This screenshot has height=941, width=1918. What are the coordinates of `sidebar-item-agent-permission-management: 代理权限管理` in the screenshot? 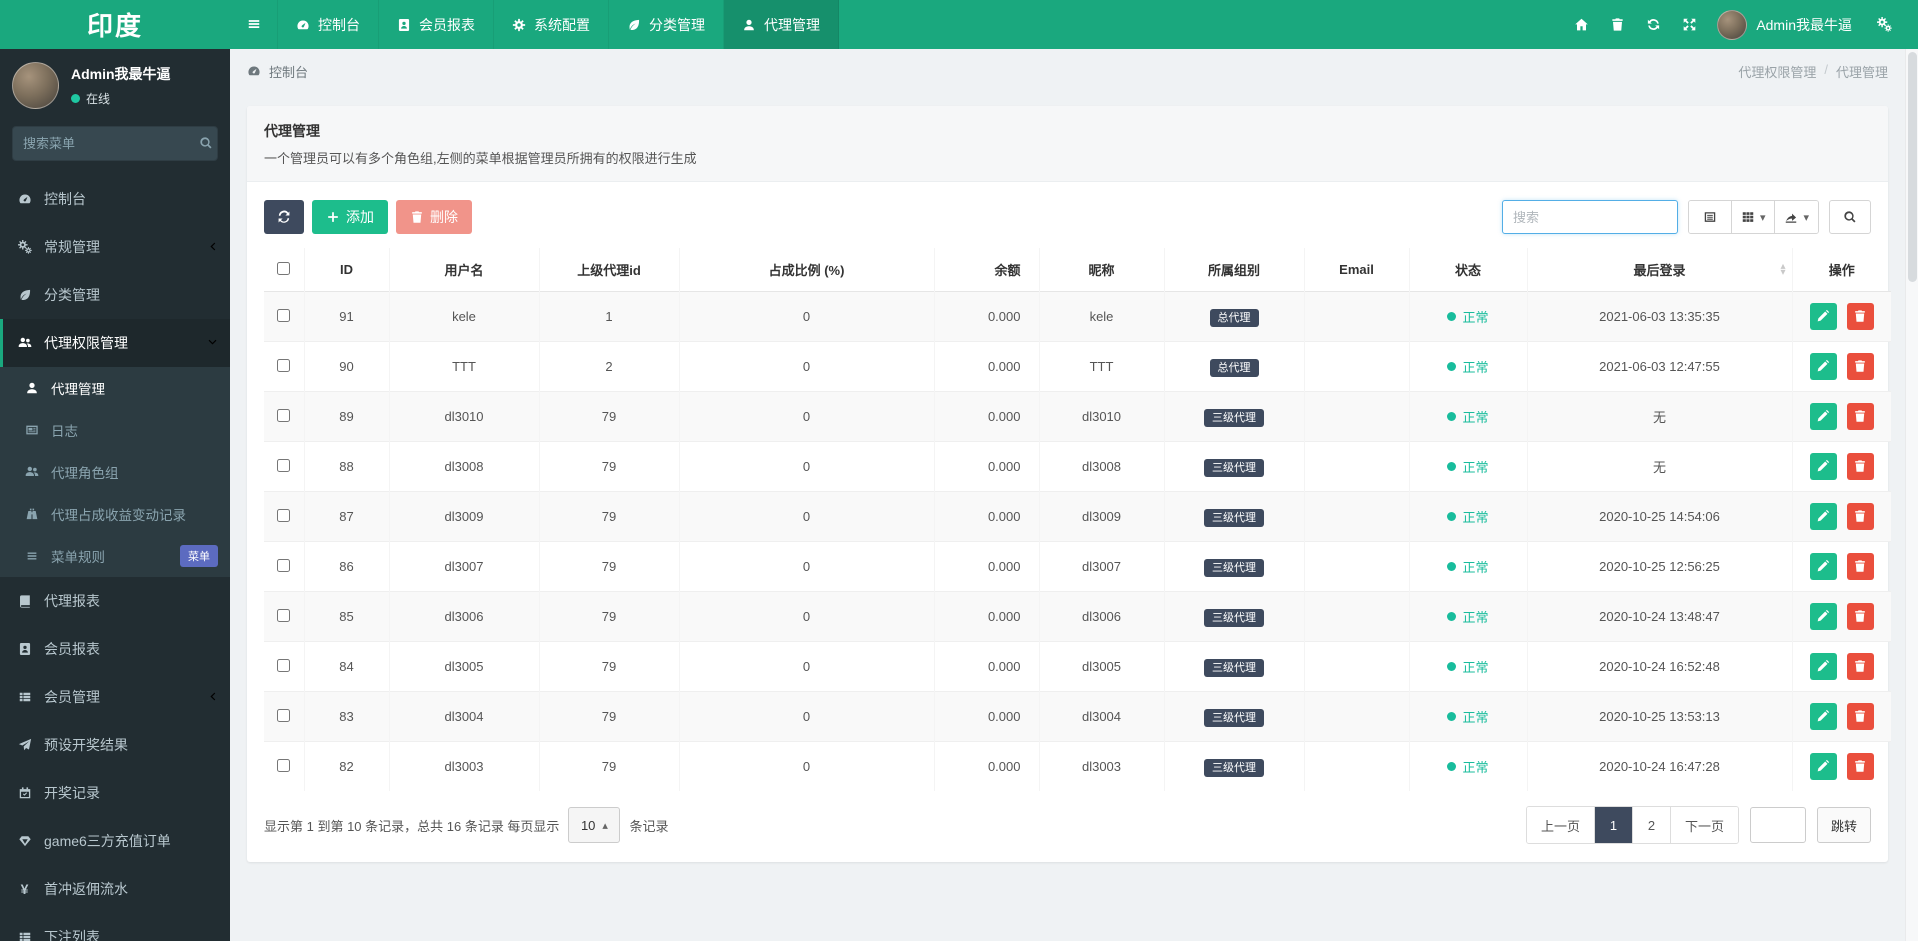 It's located at (115, 343).